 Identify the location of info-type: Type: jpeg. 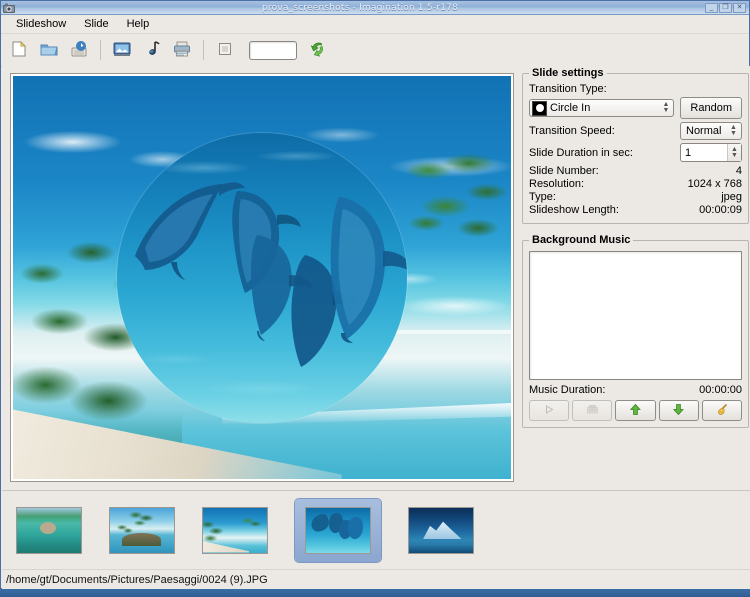
(635, 197).